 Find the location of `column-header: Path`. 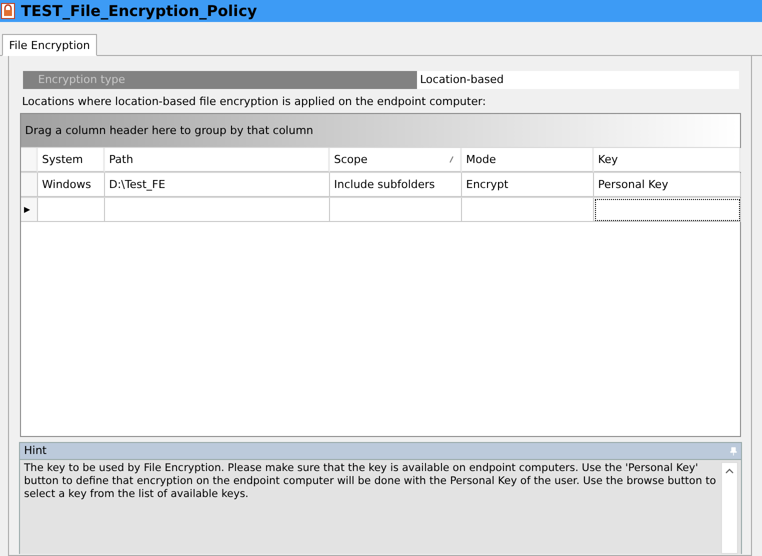

column-header: Path is located at coordinates (217, 160).